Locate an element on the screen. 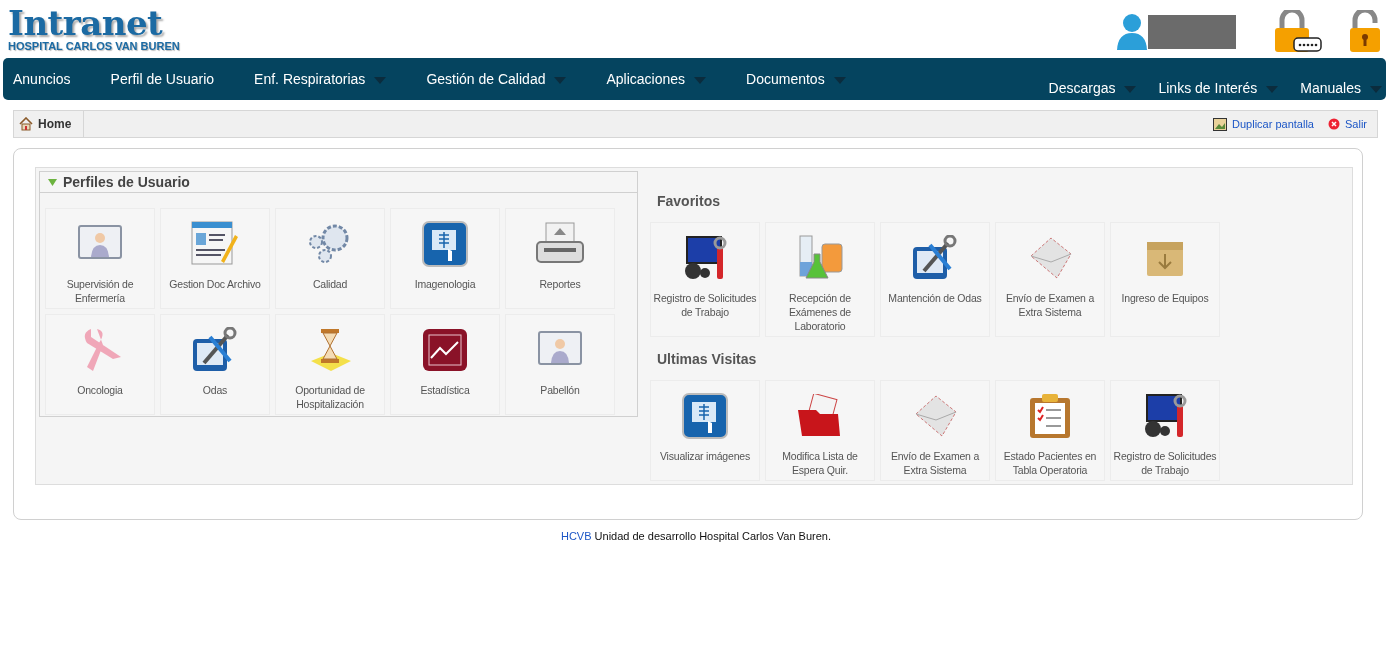 The height and width of the screenshot is (668, 1392). menu-item: Links de Interés is located at coordinates (1218, 88).